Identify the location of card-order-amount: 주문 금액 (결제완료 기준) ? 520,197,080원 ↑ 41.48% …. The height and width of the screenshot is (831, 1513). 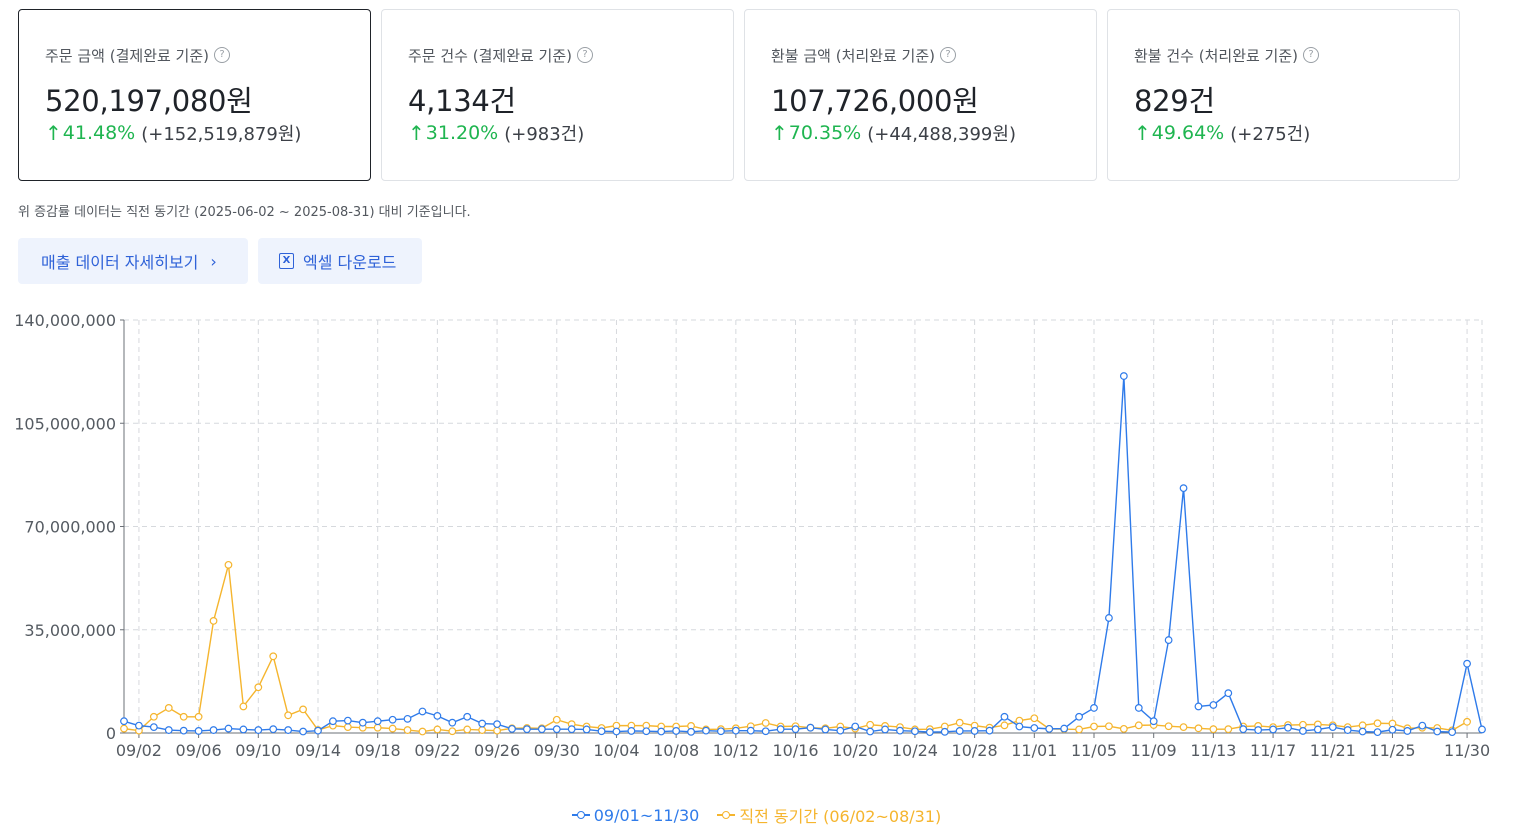
(194, 95).